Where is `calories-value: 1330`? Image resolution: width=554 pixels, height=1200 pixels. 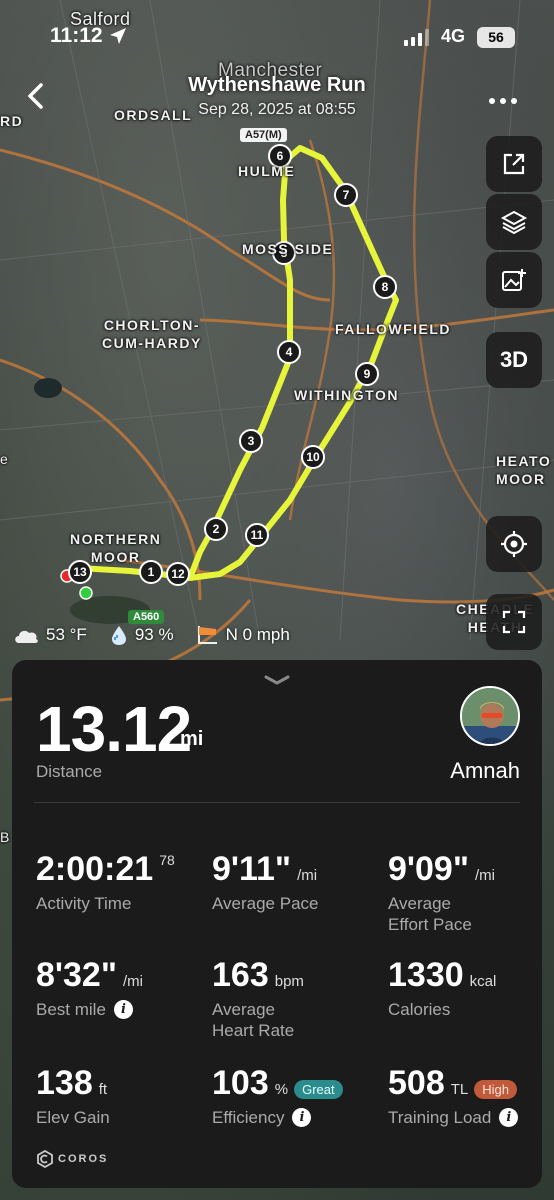
calories-value: 1330 is located at coordinates (426, 975).